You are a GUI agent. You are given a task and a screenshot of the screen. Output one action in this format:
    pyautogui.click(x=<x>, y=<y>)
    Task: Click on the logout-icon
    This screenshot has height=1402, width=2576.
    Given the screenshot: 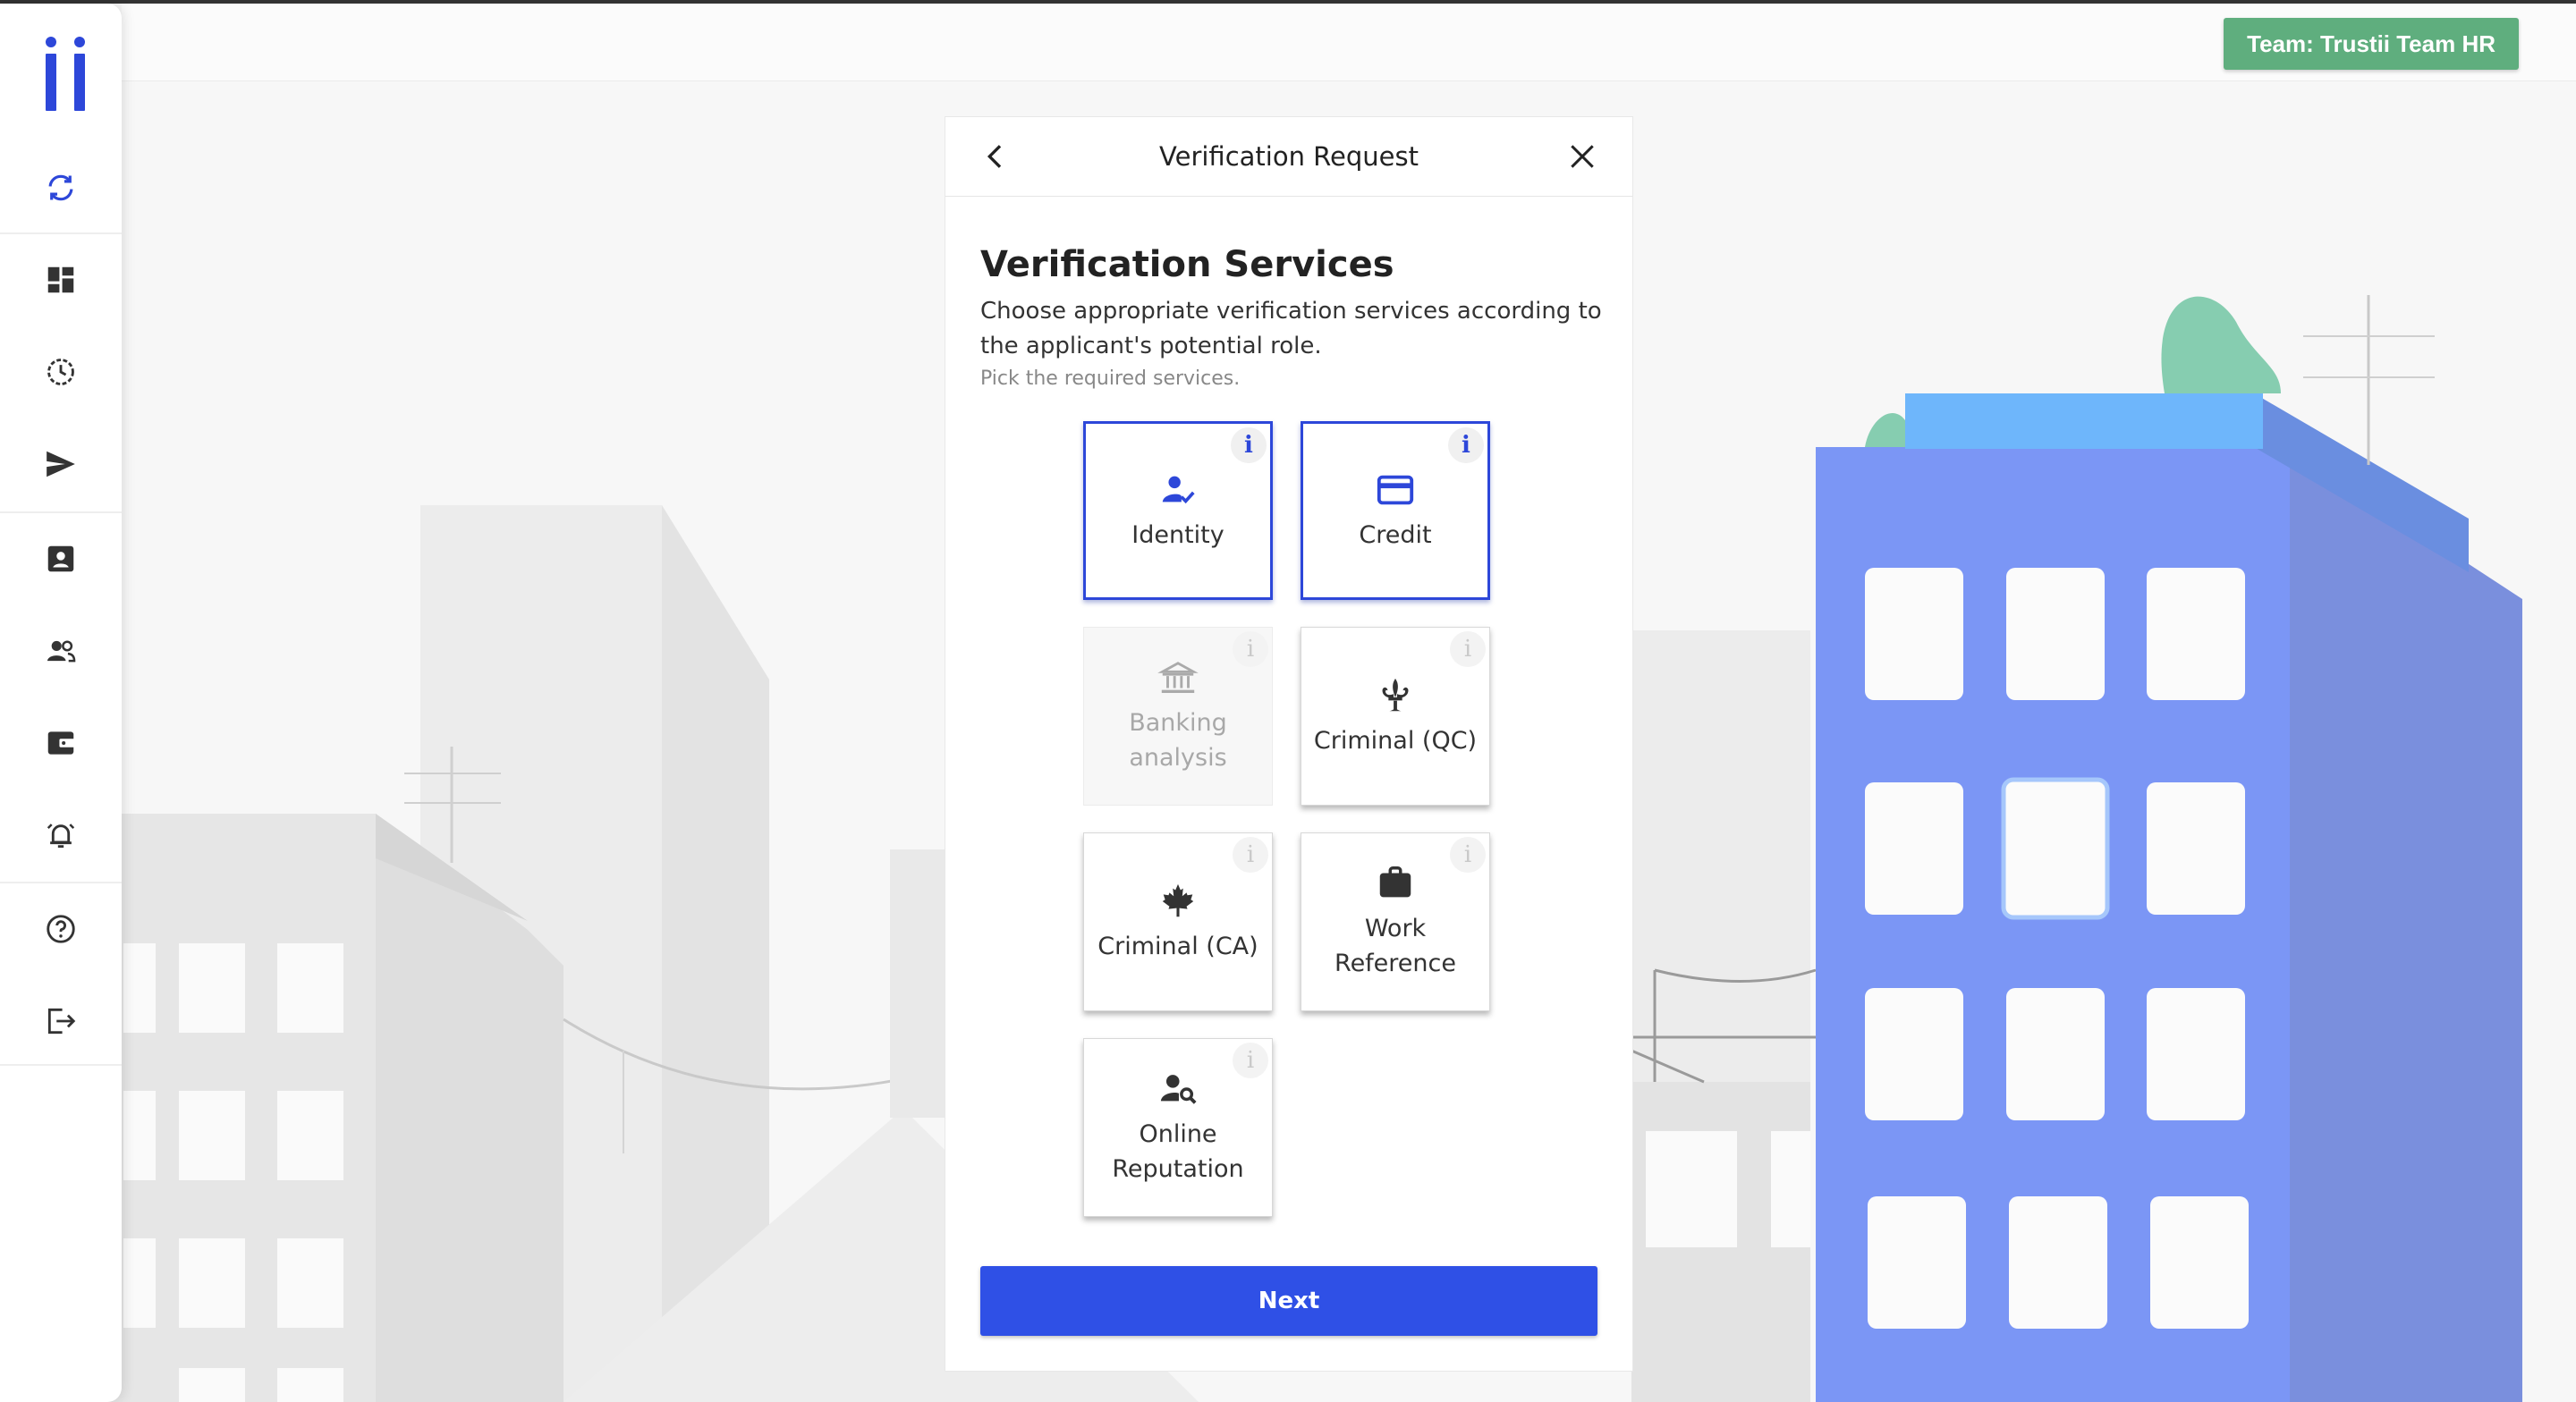 What is the action you would take?
    pyautogui.click(x=61, y=1021)
    